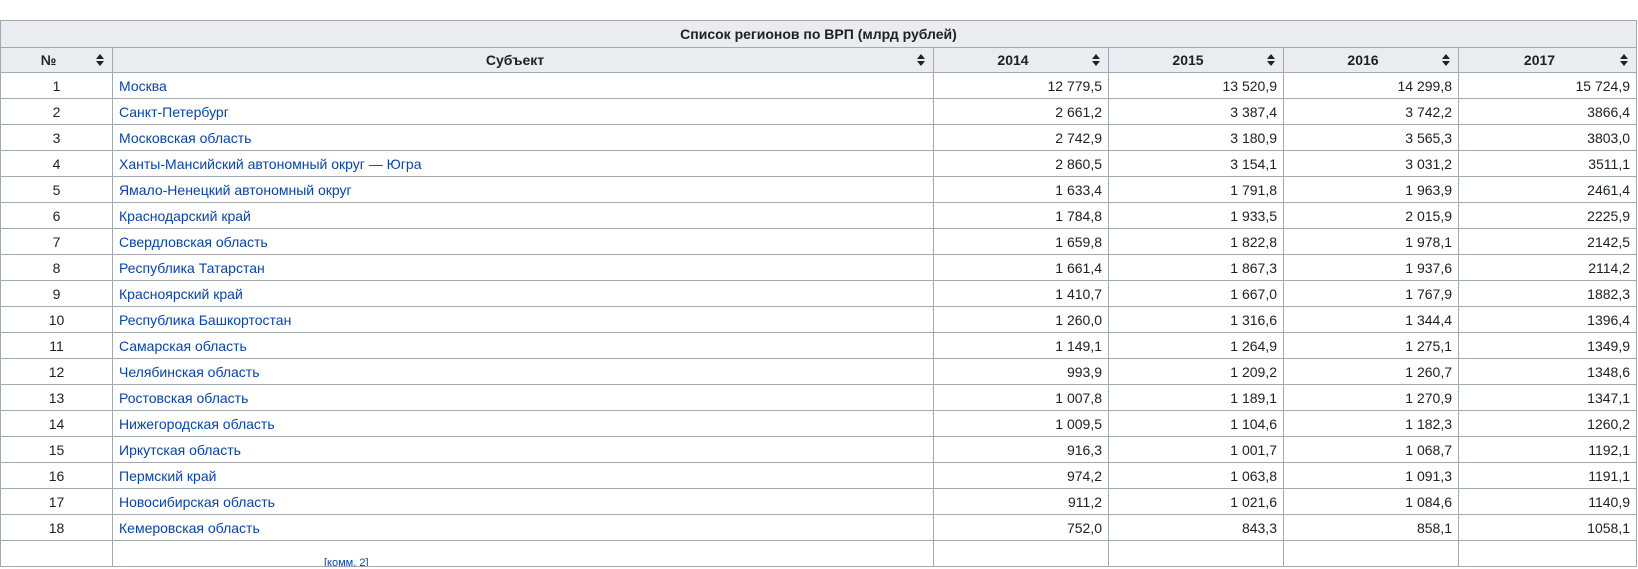 Image resolution: width=1638 pixels, height=569 pixels. I want to click on region-link: Красноярский край, so click(181, 294).